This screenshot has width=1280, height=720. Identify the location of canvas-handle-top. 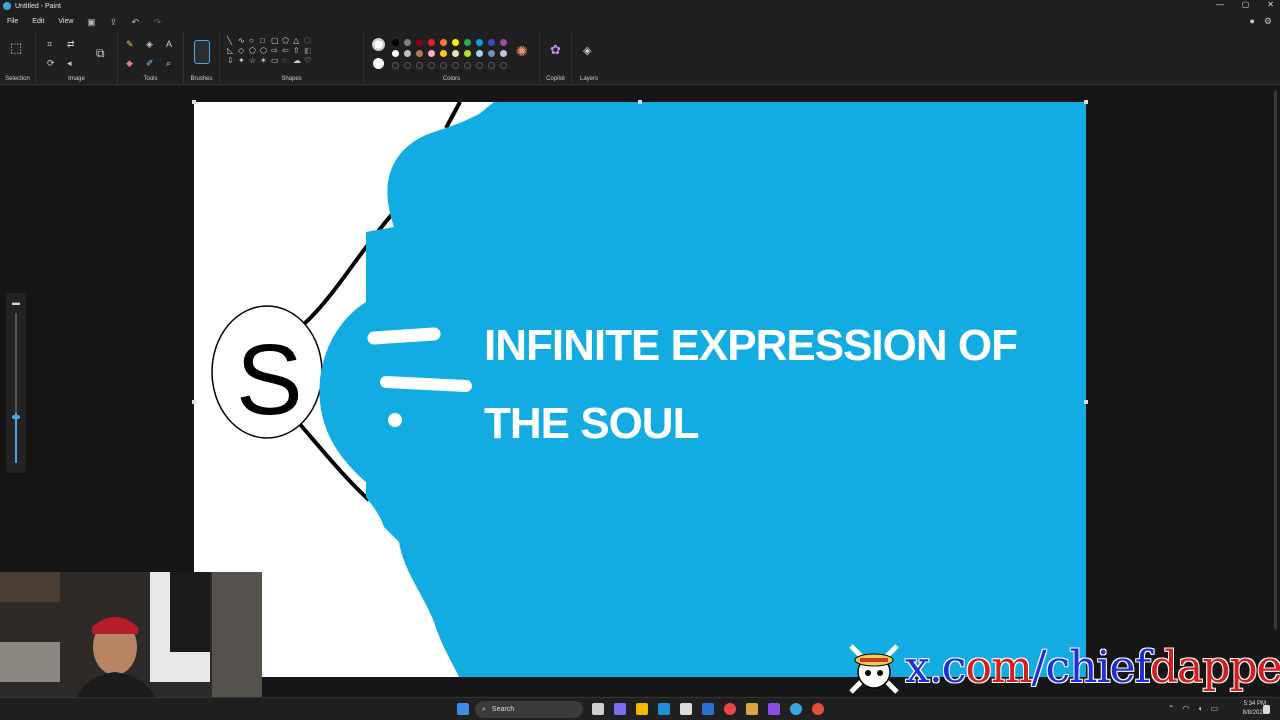
(640, 102).